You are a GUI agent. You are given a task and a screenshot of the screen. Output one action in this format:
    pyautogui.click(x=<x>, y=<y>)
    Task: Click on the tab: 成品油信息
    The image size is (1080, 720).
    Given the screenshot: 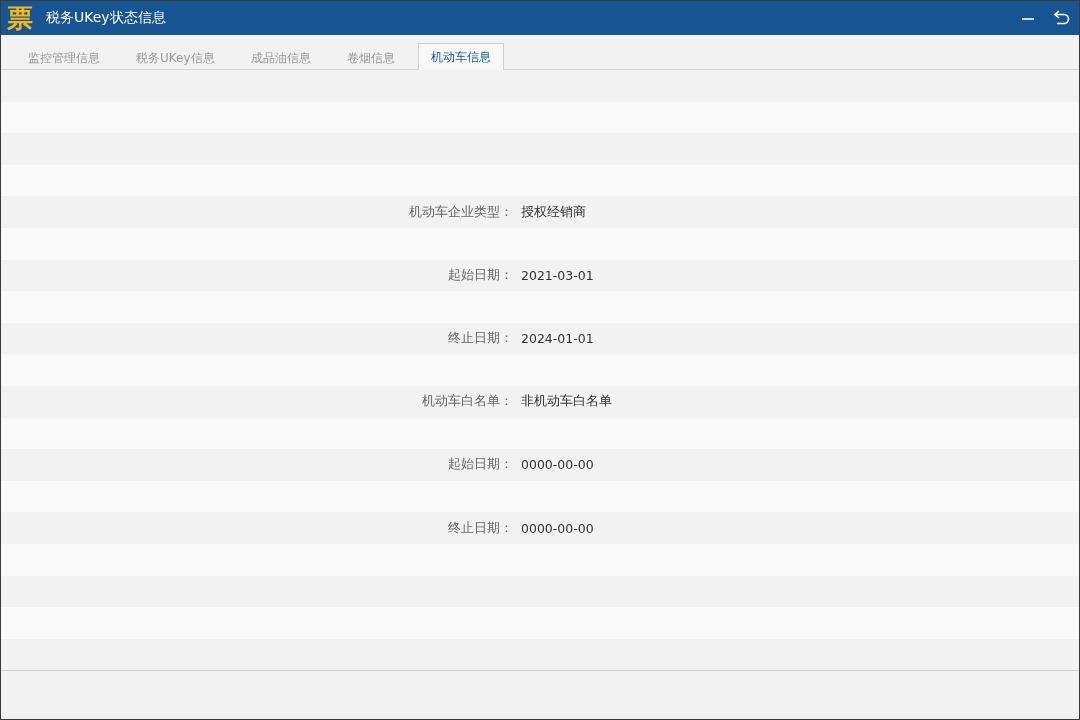 What is the action you would take?
    pyautogui.click(x=280, y=57)
    